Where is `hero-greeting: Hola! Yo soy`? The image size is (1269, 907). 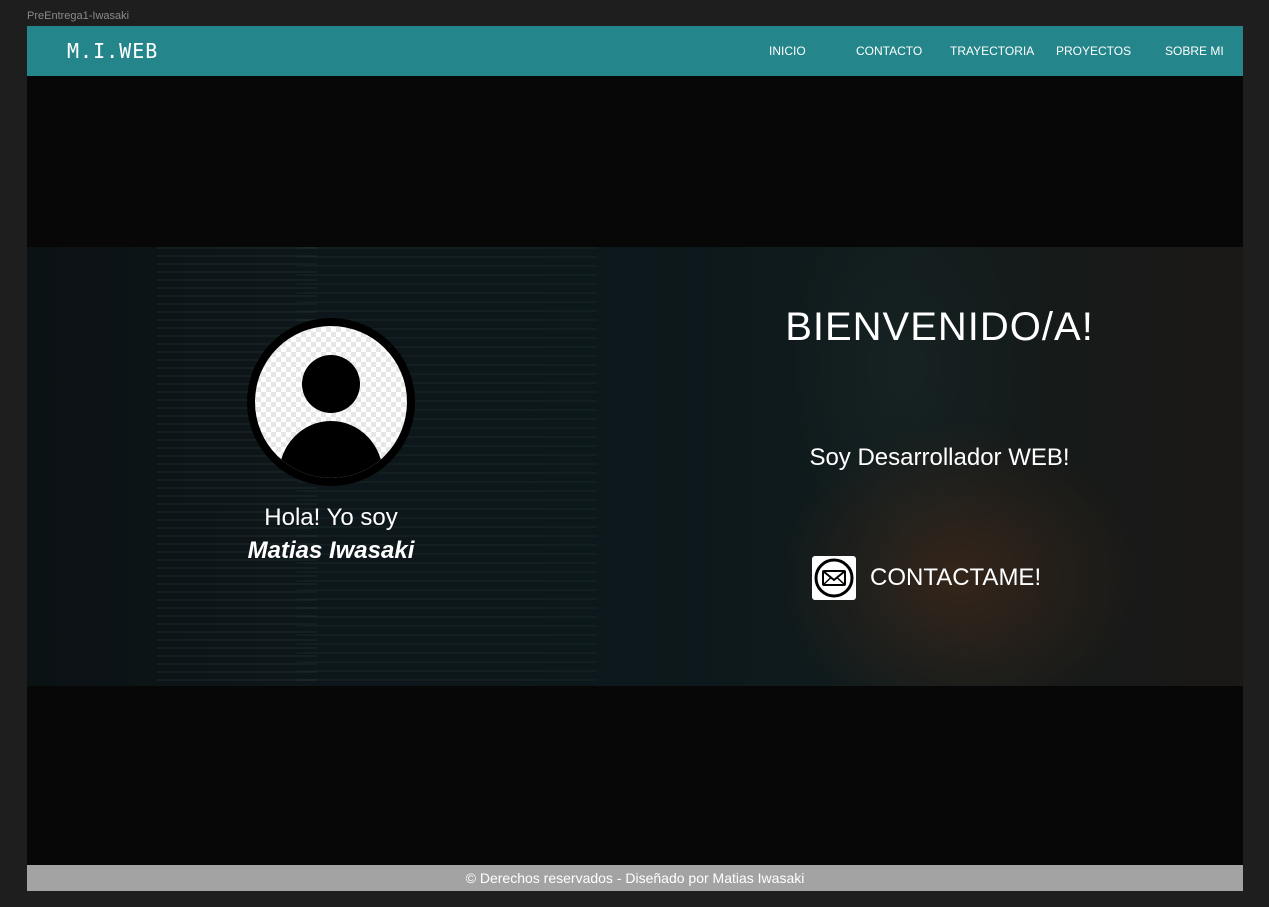 hero-greeting: Hola! Yo soy is located at coordinates (331, 517).